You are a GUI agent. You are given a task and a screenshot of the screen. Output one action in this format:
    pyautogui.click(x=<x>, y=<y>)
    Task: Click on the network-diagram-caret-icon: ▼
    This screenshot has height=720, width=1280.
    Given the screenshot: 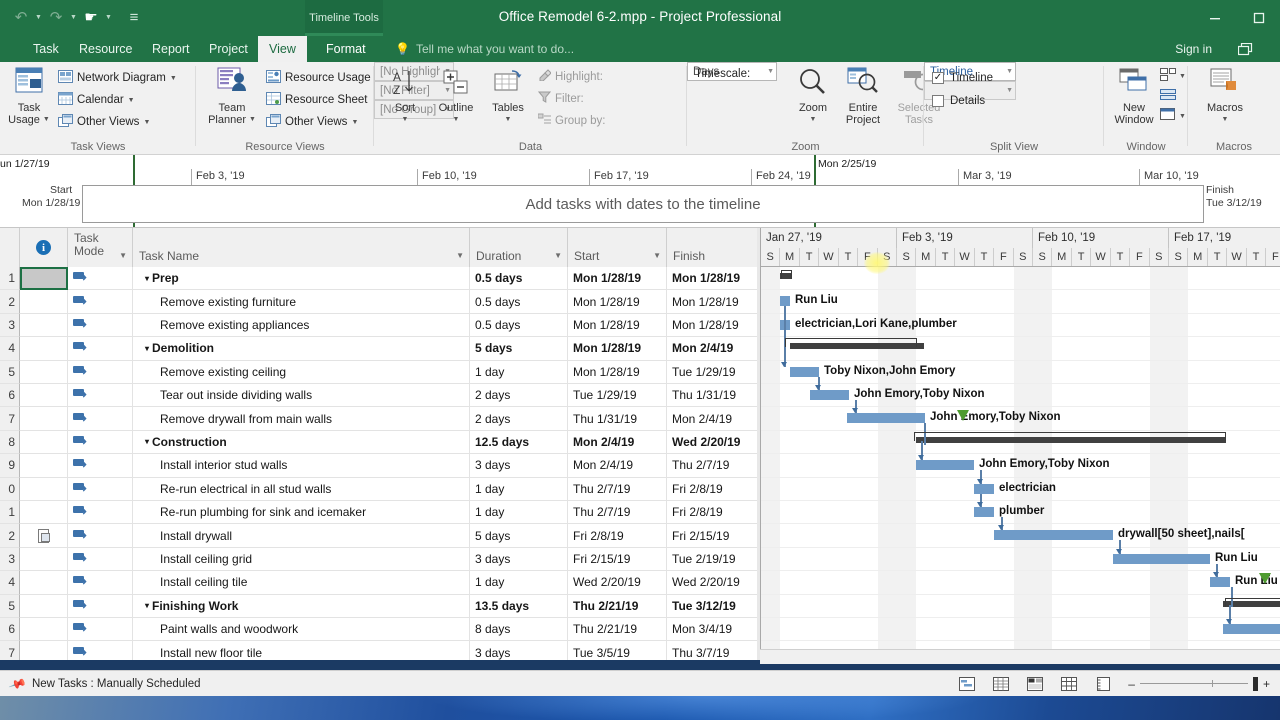 What is the action you would take?
    pyautogui.click(x=173, y=78)
    